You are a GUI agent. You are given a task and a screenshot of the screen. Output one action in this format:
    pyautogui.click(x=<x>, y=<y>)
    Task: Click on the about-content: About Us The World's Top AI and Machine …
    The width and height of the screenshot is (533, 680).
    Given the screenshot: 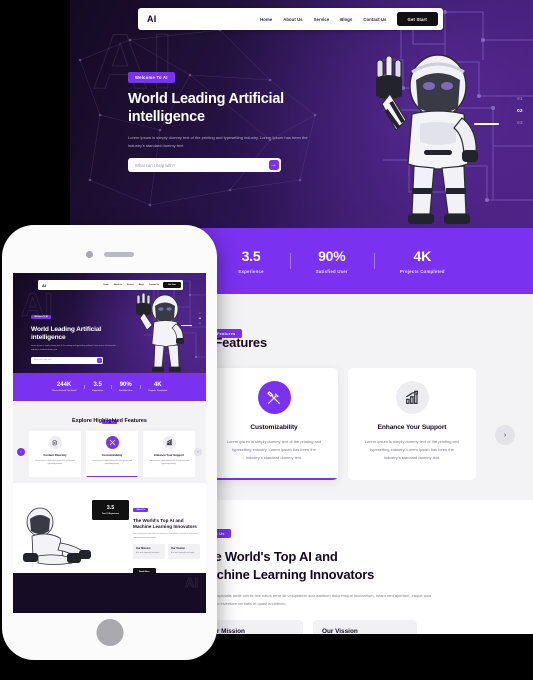 What is the action you would take?
    pyautogui.click(x=354, y=578)
    